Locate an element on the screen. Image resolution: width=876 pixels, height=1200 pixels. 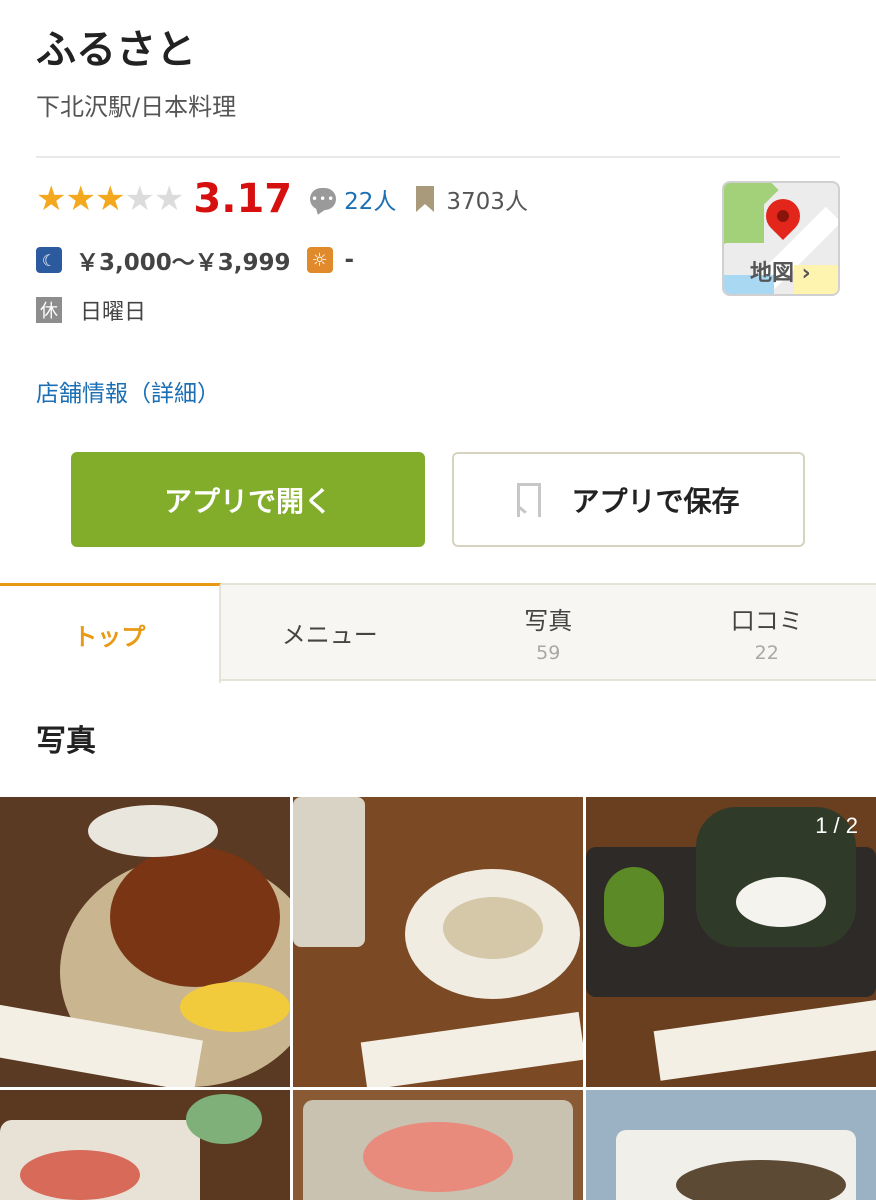
rice-shape is located at coordinates (781, 902).